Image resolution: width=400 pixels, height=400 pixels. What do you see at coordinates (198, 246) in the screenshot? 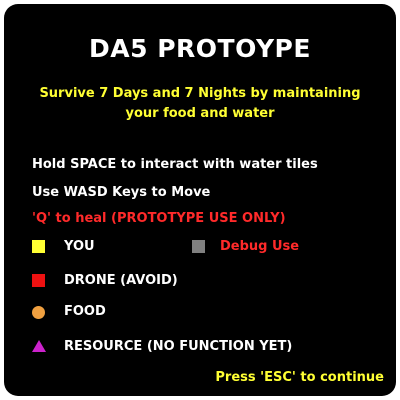
I see `gray-square-icon` at bounding box center [198, 246].